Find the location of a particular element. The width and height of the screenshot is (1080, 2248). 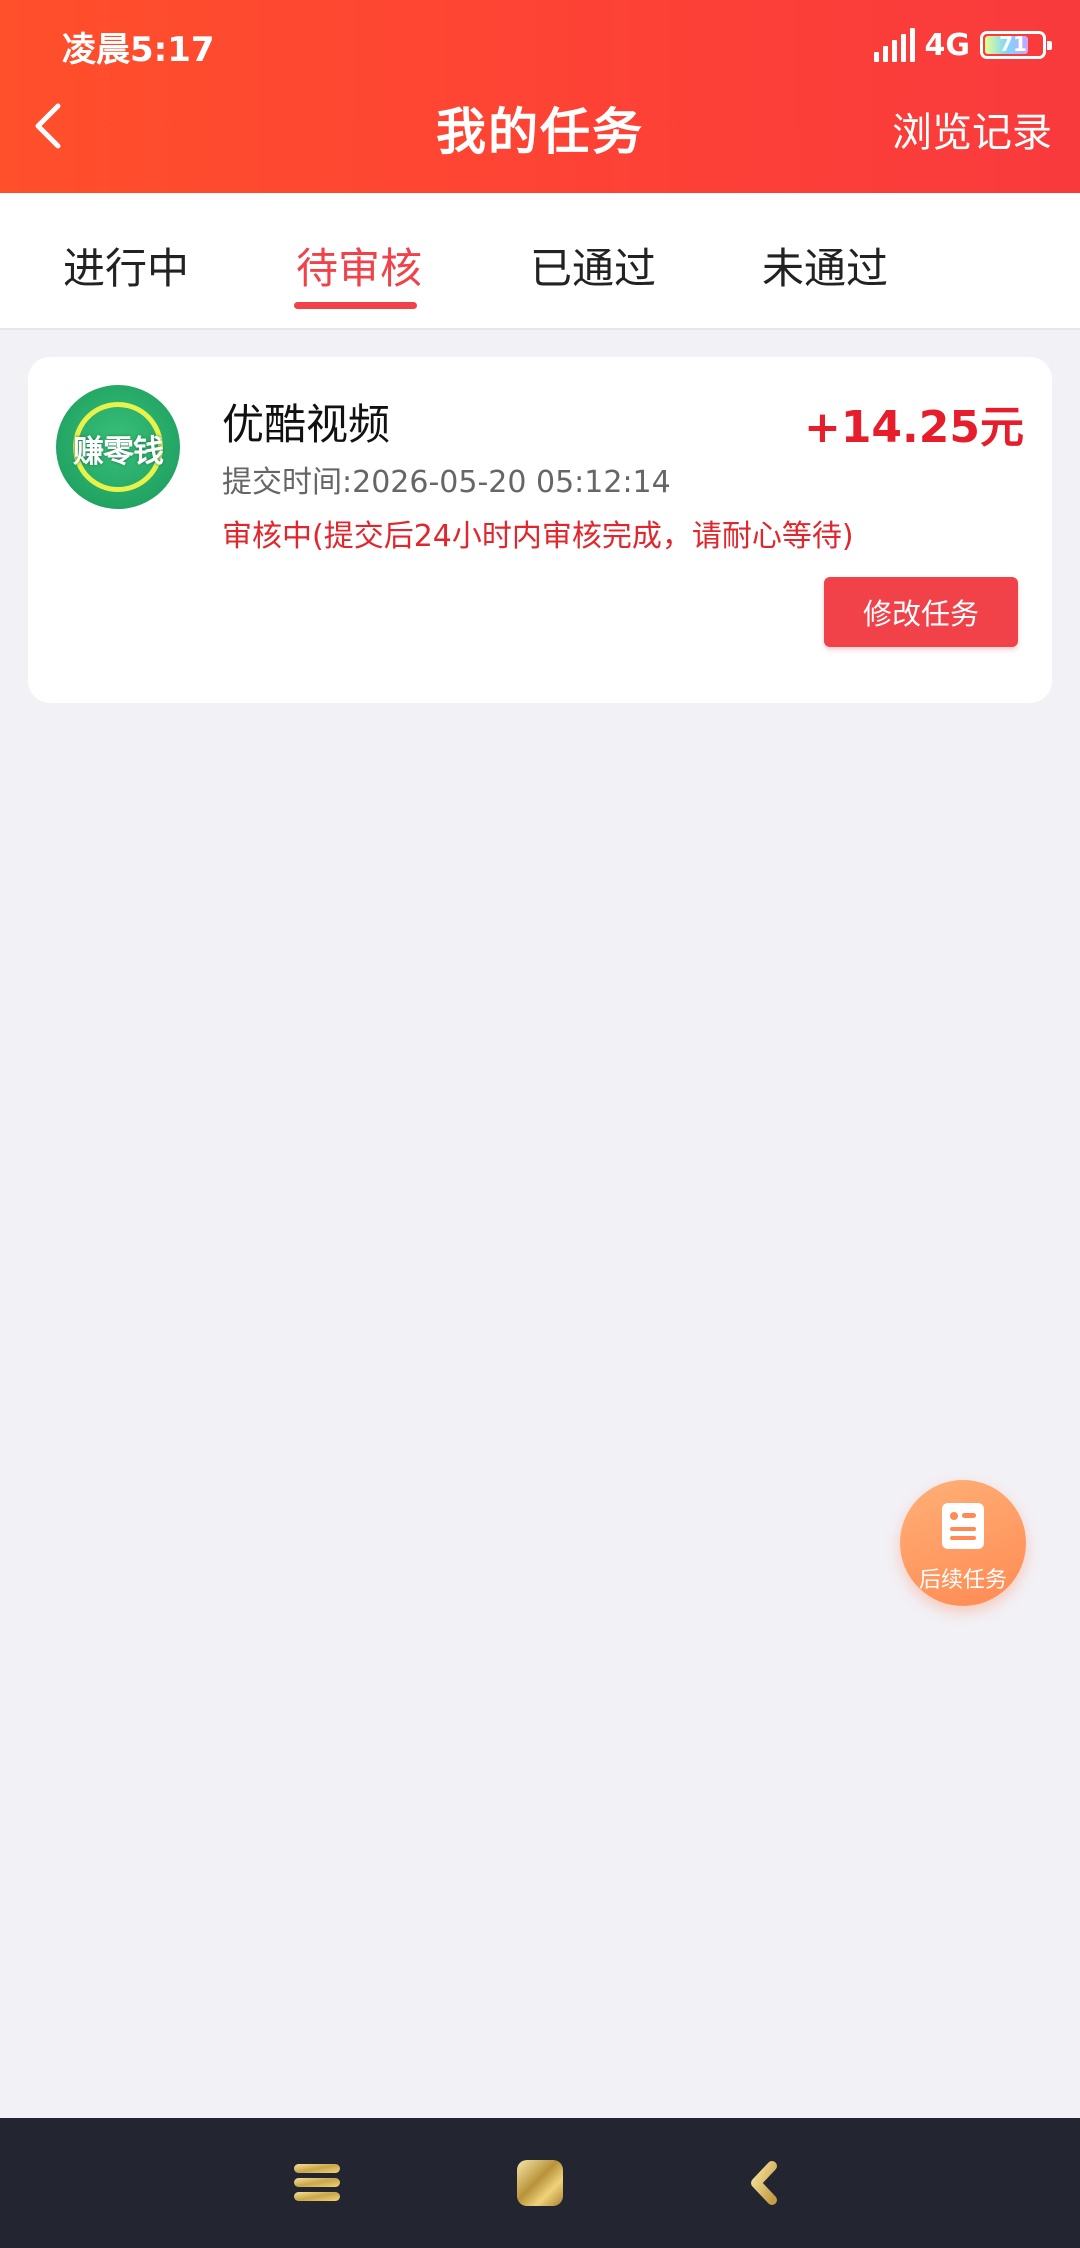

home-icon is located at coordinates (540, 2183).